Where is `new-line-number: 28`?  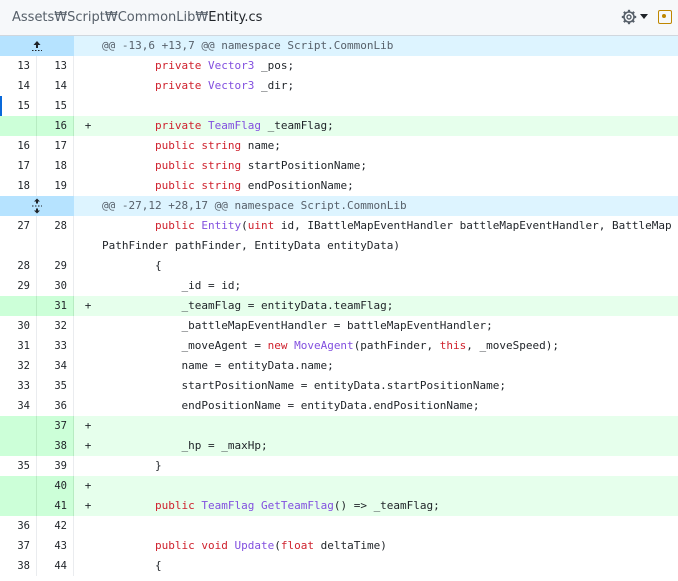
new-line-number: 28 is located at coordinates (55, 236).